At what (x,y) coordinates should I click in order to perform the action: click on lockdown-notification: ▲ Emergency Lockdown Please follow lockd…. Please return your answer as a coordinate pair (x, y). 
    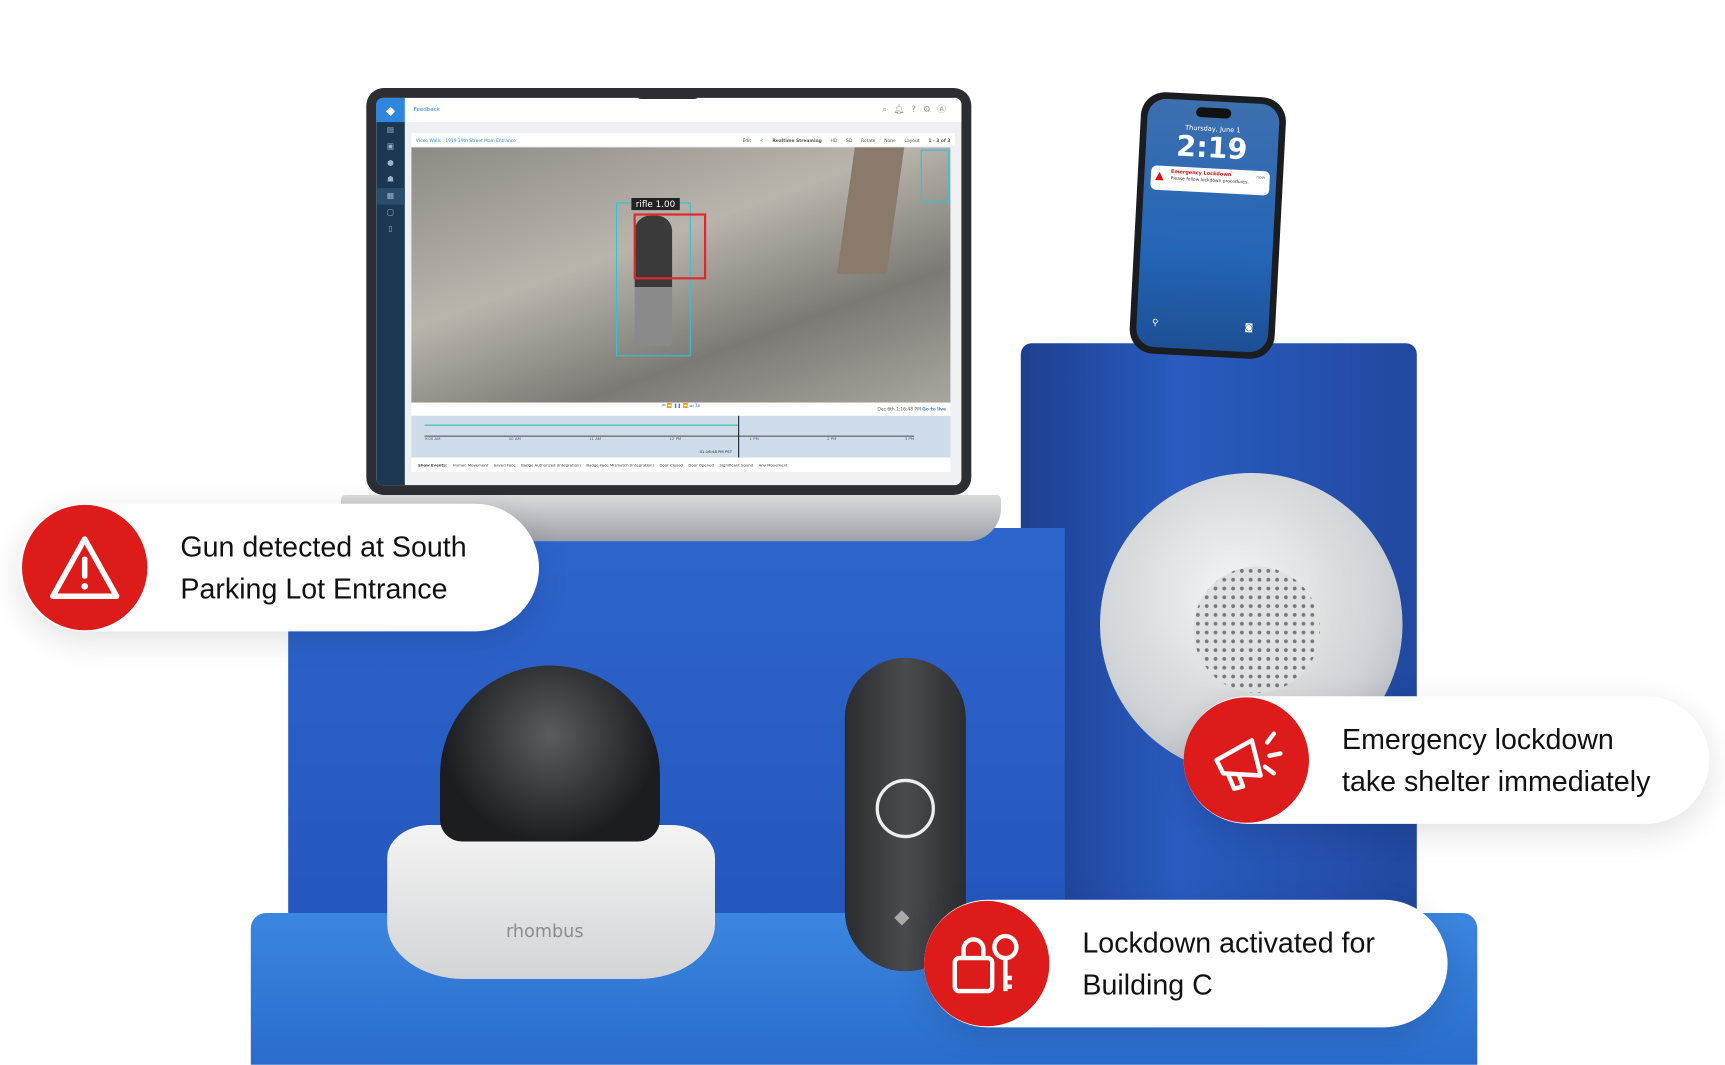
    Looking at the image, I should click on (1210, 180).